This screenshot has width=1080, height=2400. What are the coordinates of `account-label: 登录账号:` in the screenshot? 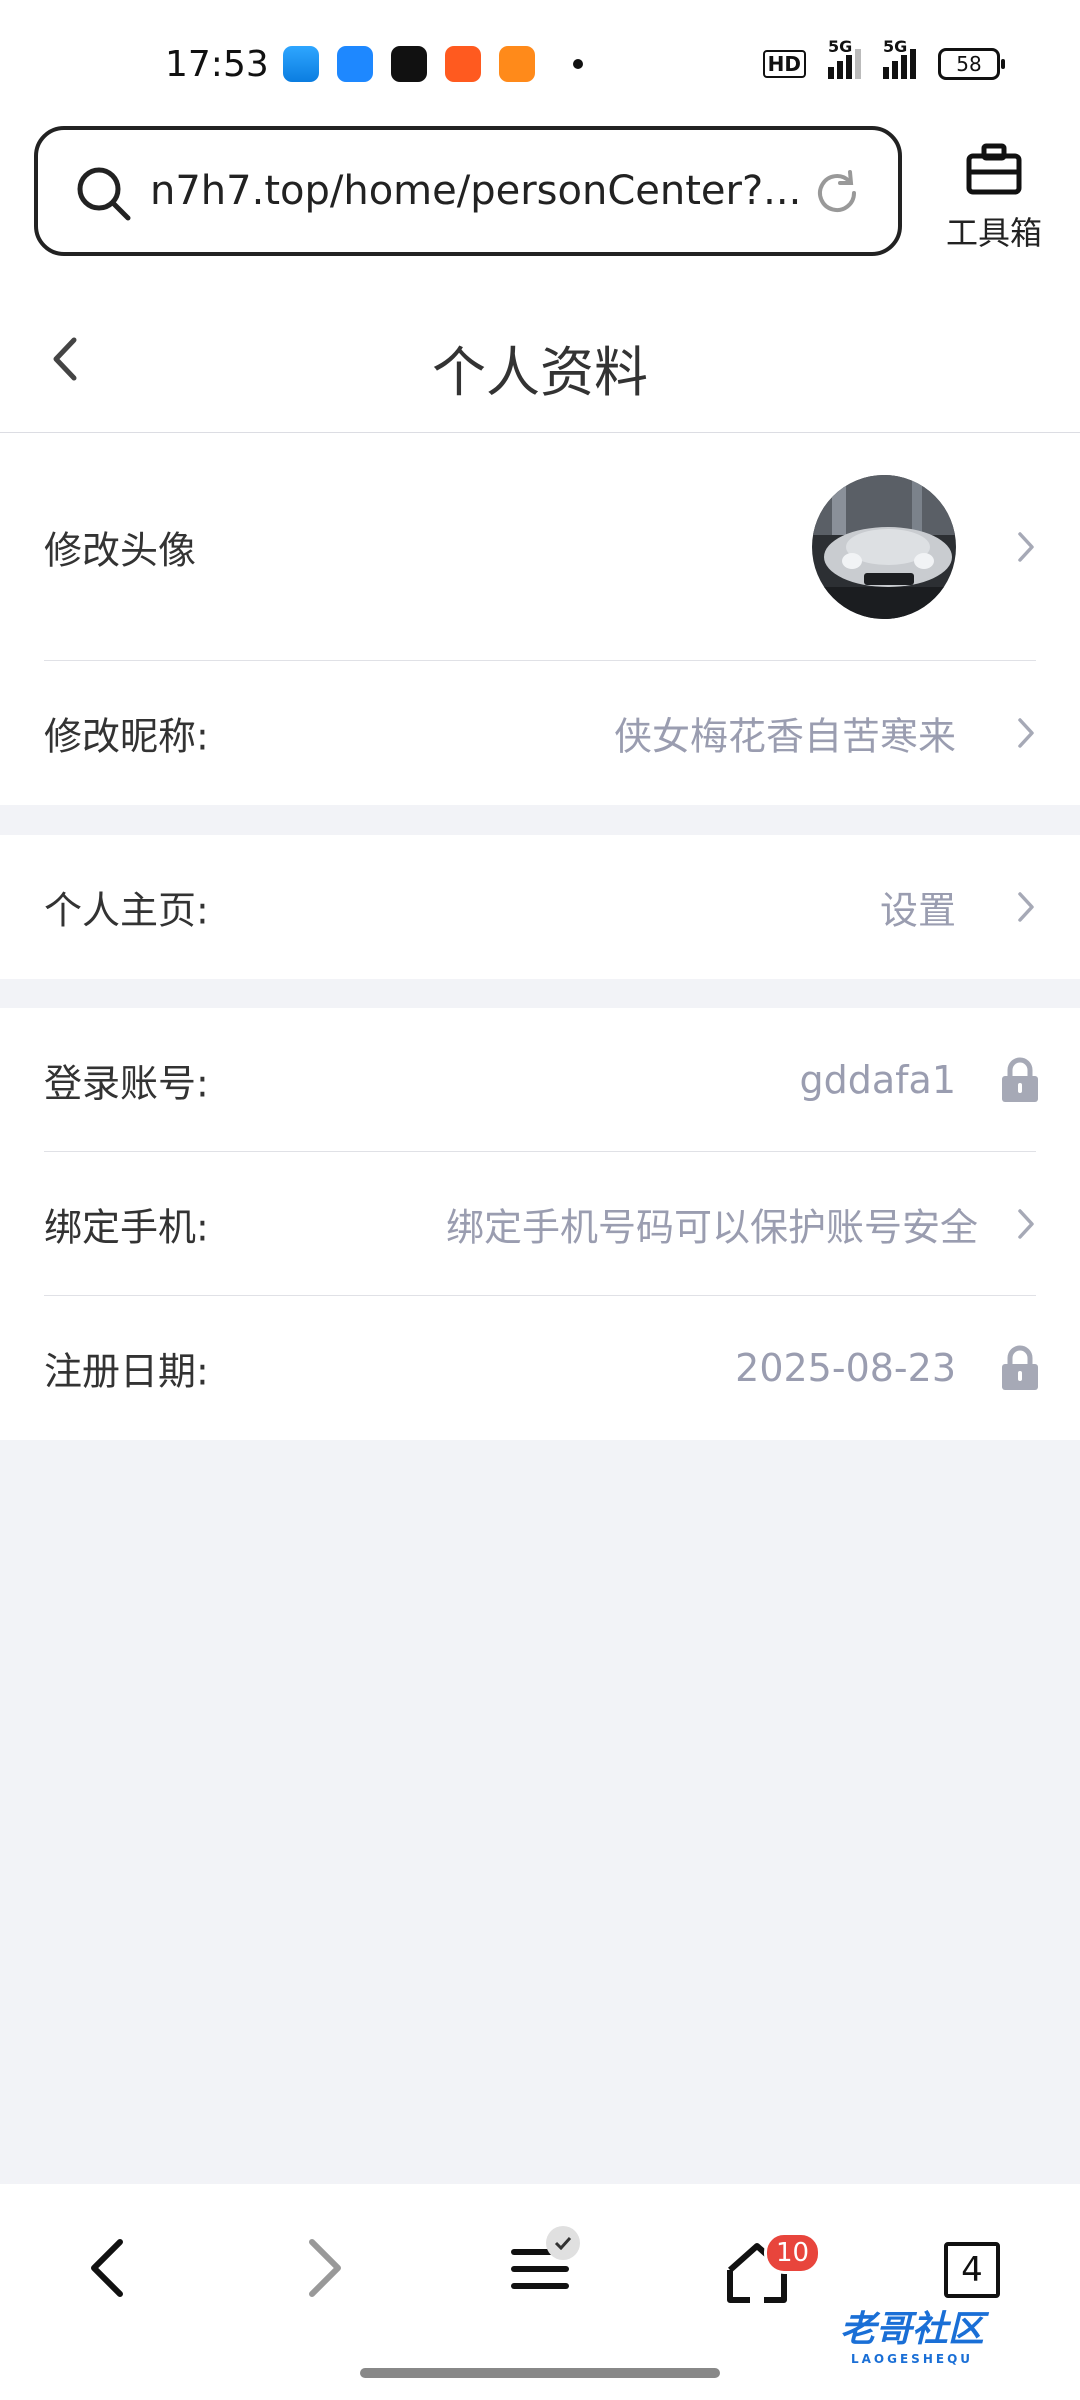 It's located at (126, 1083).